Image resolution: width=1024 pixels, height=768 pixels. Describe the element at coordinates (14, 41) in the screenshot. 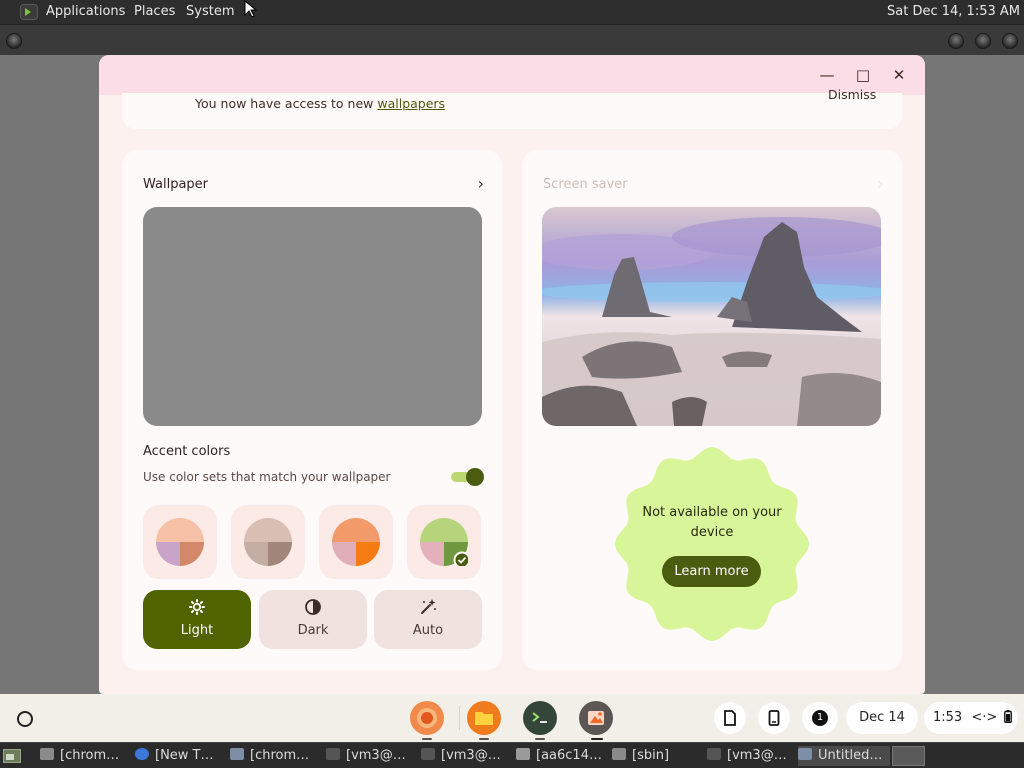

I see `window-menu-icon` at that location.